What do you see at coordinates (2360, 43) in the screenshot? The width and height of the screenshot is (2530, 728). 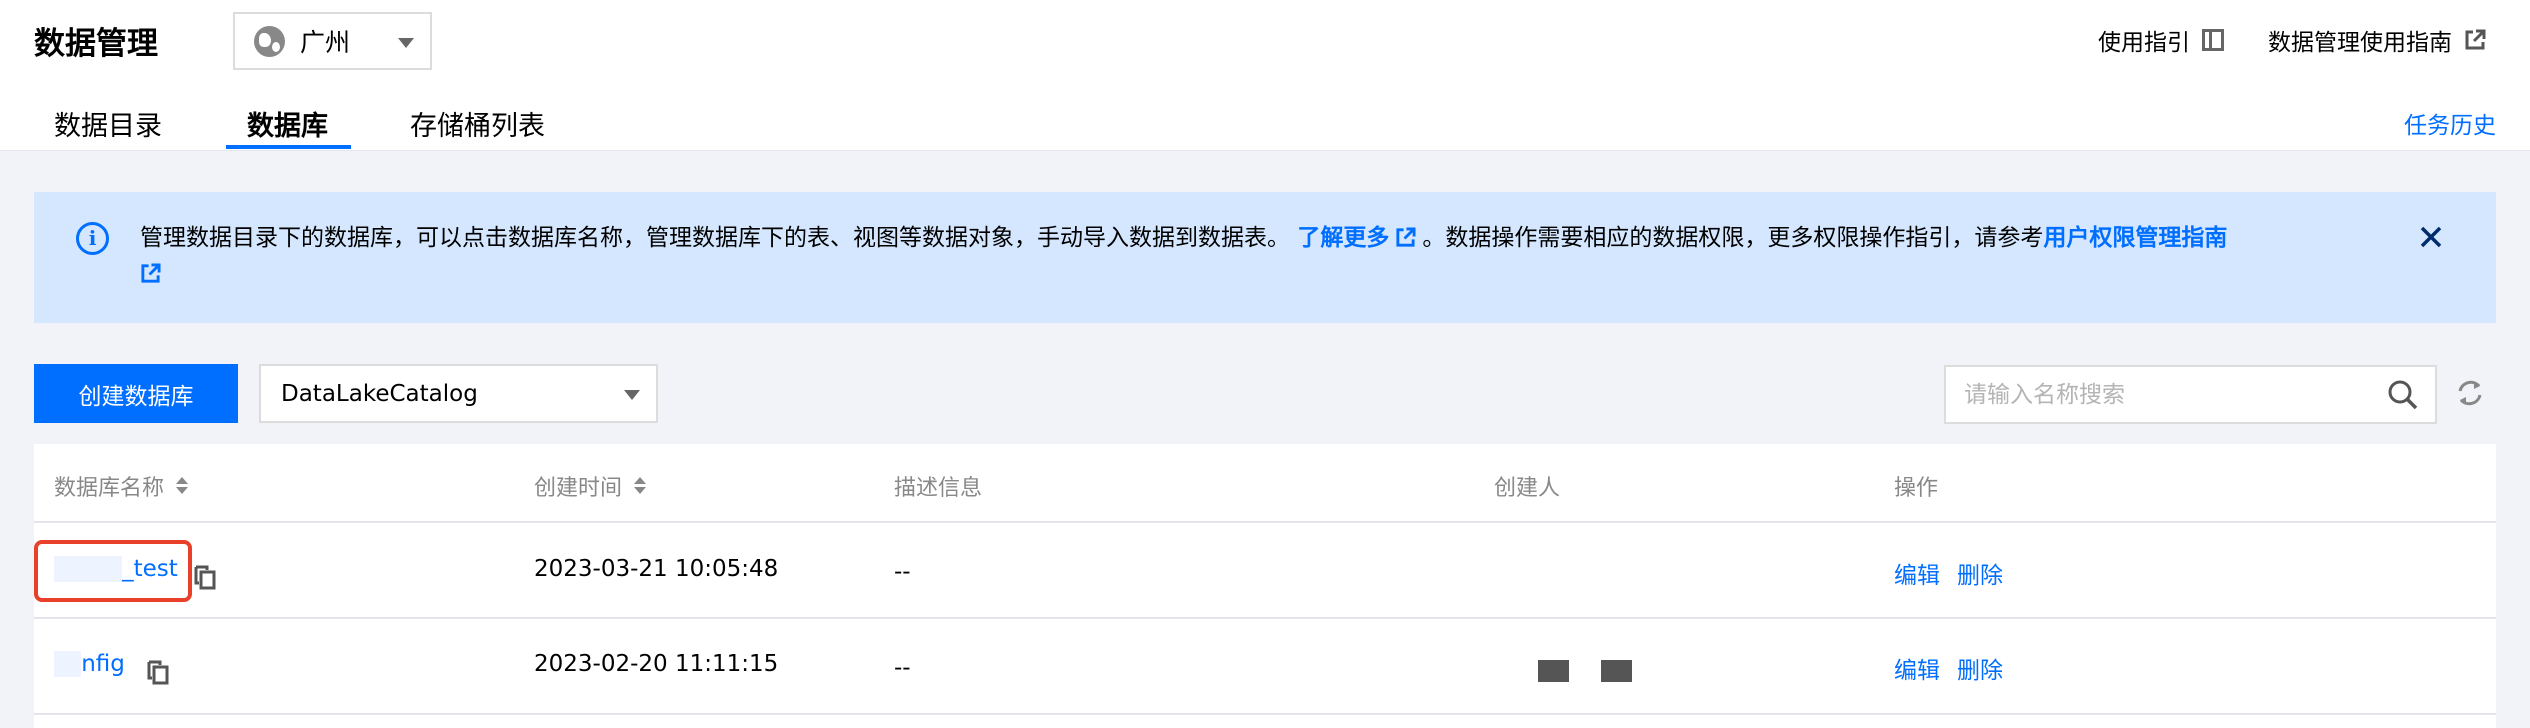 I see `manual-link-label: 数据管理使用指南` at bounding box center [2360, 43].